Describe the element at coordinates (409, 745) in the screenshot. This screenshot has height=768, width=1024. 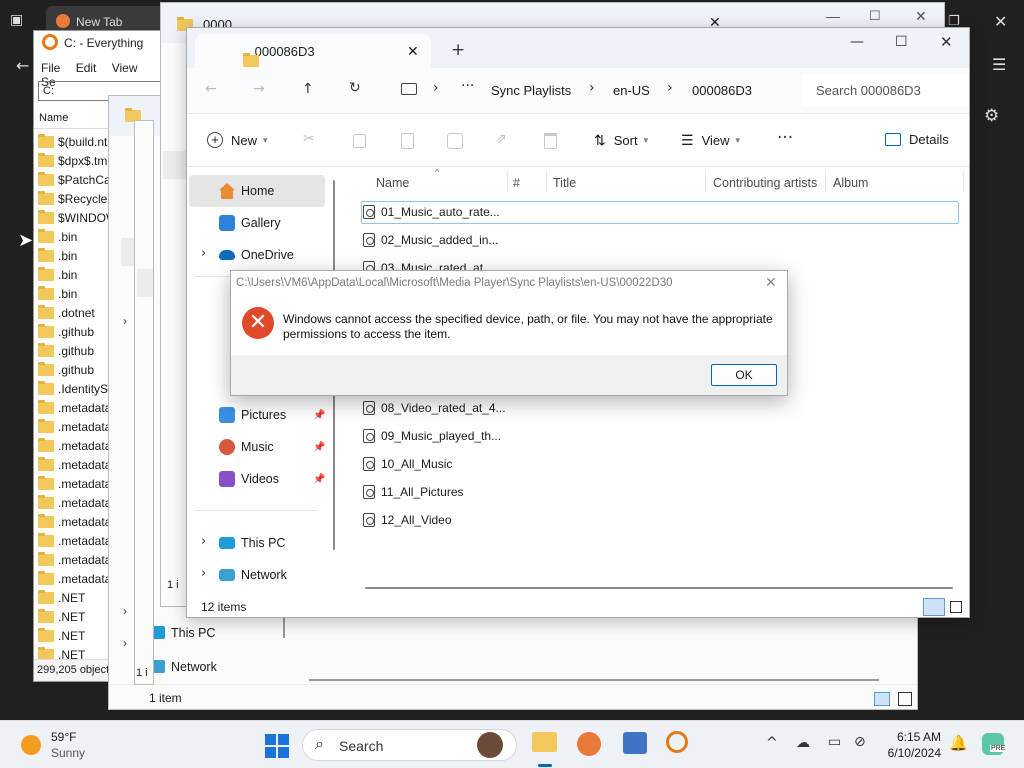
I see `taskbar-search: ⌕ Search` at that location.